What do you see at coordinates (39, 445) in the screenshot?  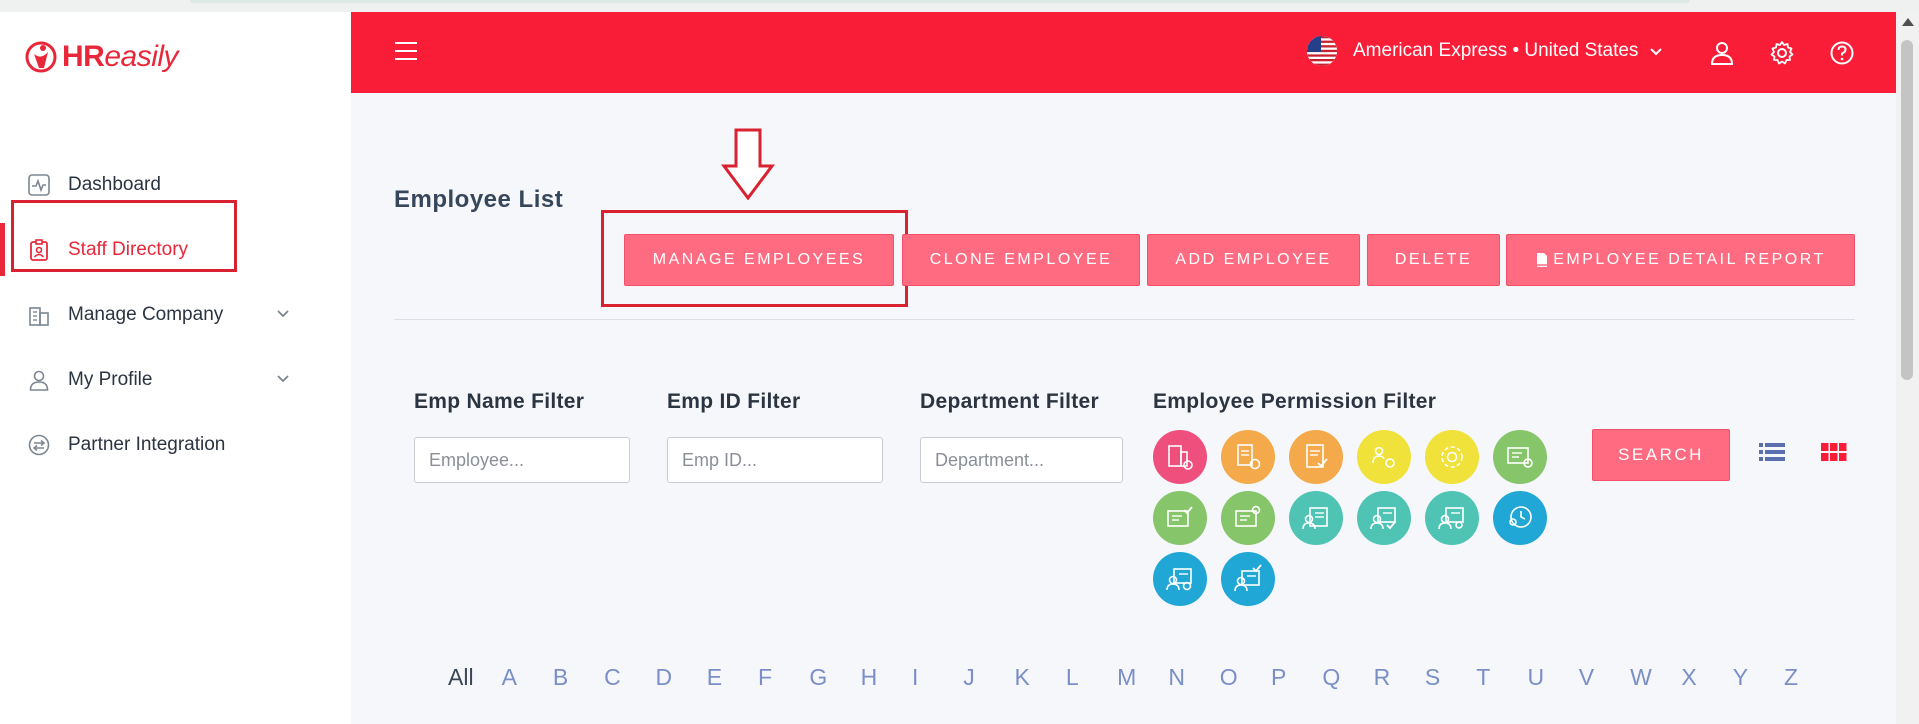 I see `swap-icon` at bounding box center [39, 445].